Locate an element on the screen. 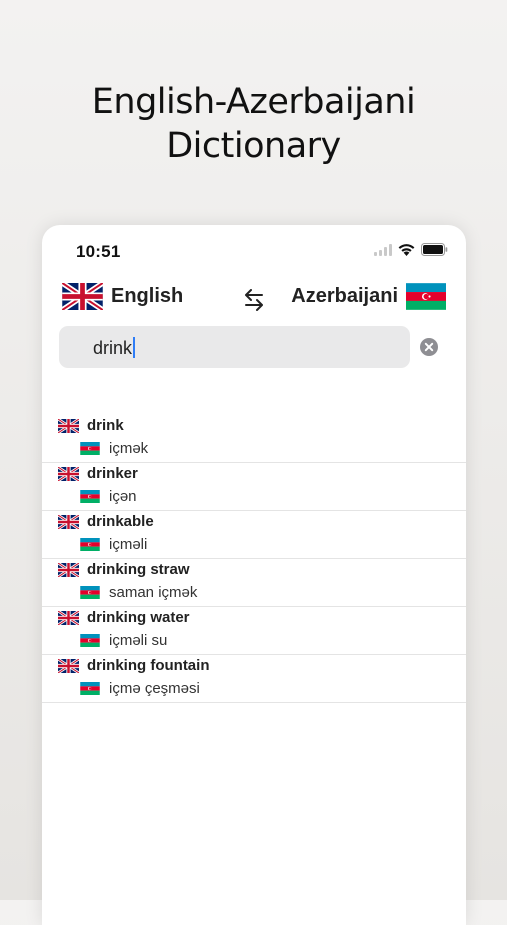  status-bar: 10:51 is located at coordinates (254, 250).